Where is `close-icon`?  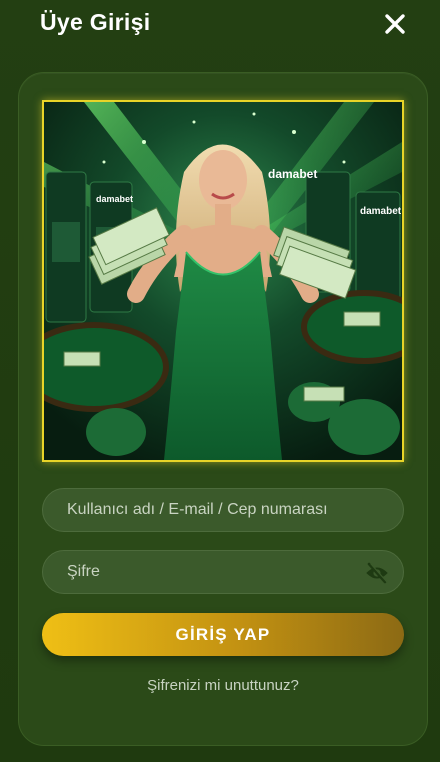
close-icon is located at coordinates (395, 24).